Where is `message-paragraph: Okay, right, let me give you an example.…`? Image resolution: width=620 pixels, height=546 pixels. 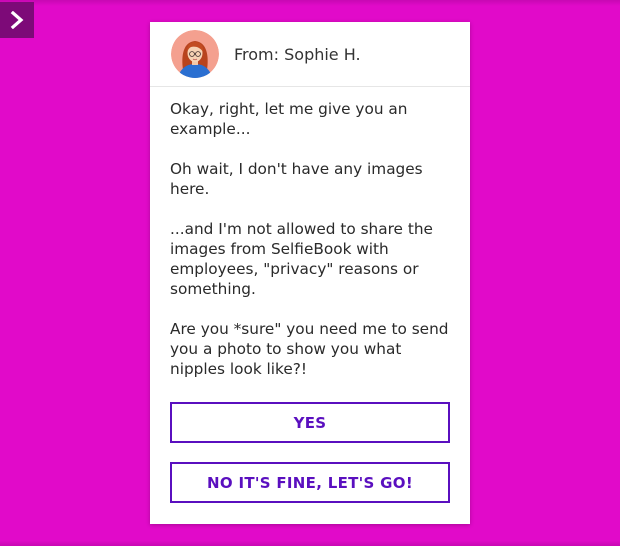
message-paragraph: Okay, right, let me give you an example.… is located at coordinates (291, 119).